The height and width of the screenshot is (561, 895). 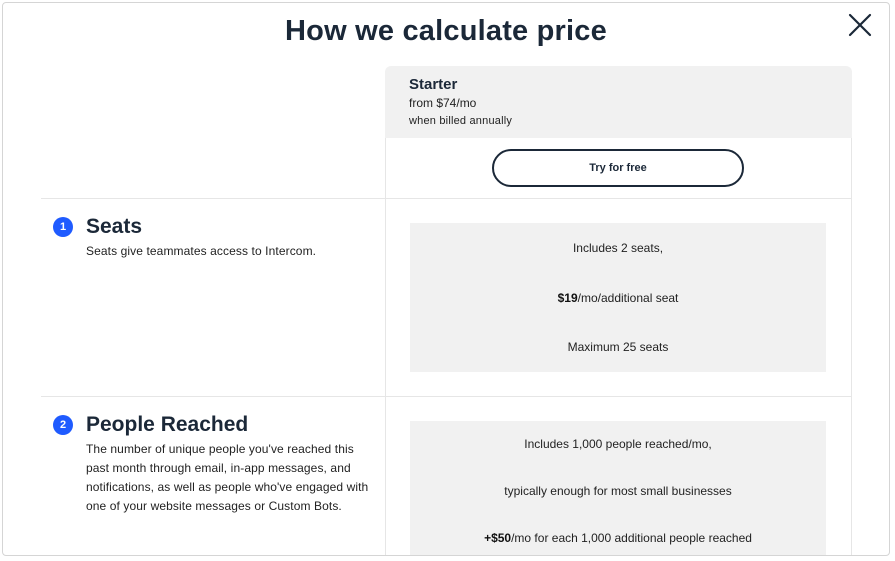 What do you see at coordinates (618, 102) in the screenshot?
I see `plan-header: Starter from $74/mo when billed annually` at bounding box center [618, 102].